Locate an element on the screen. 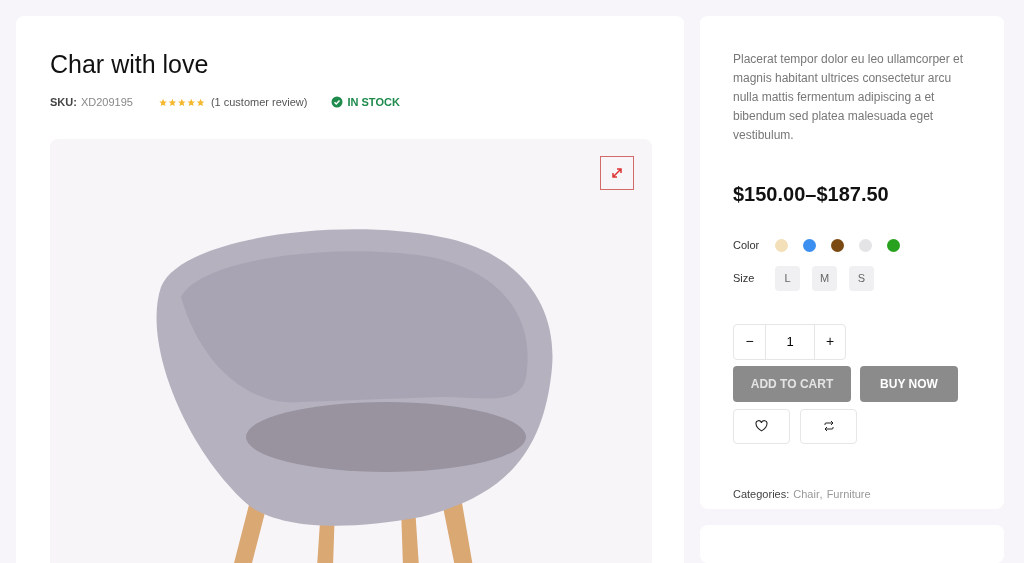 This screenshot has width=1024, height=563. expand-button is located at coordinates (617, 172).